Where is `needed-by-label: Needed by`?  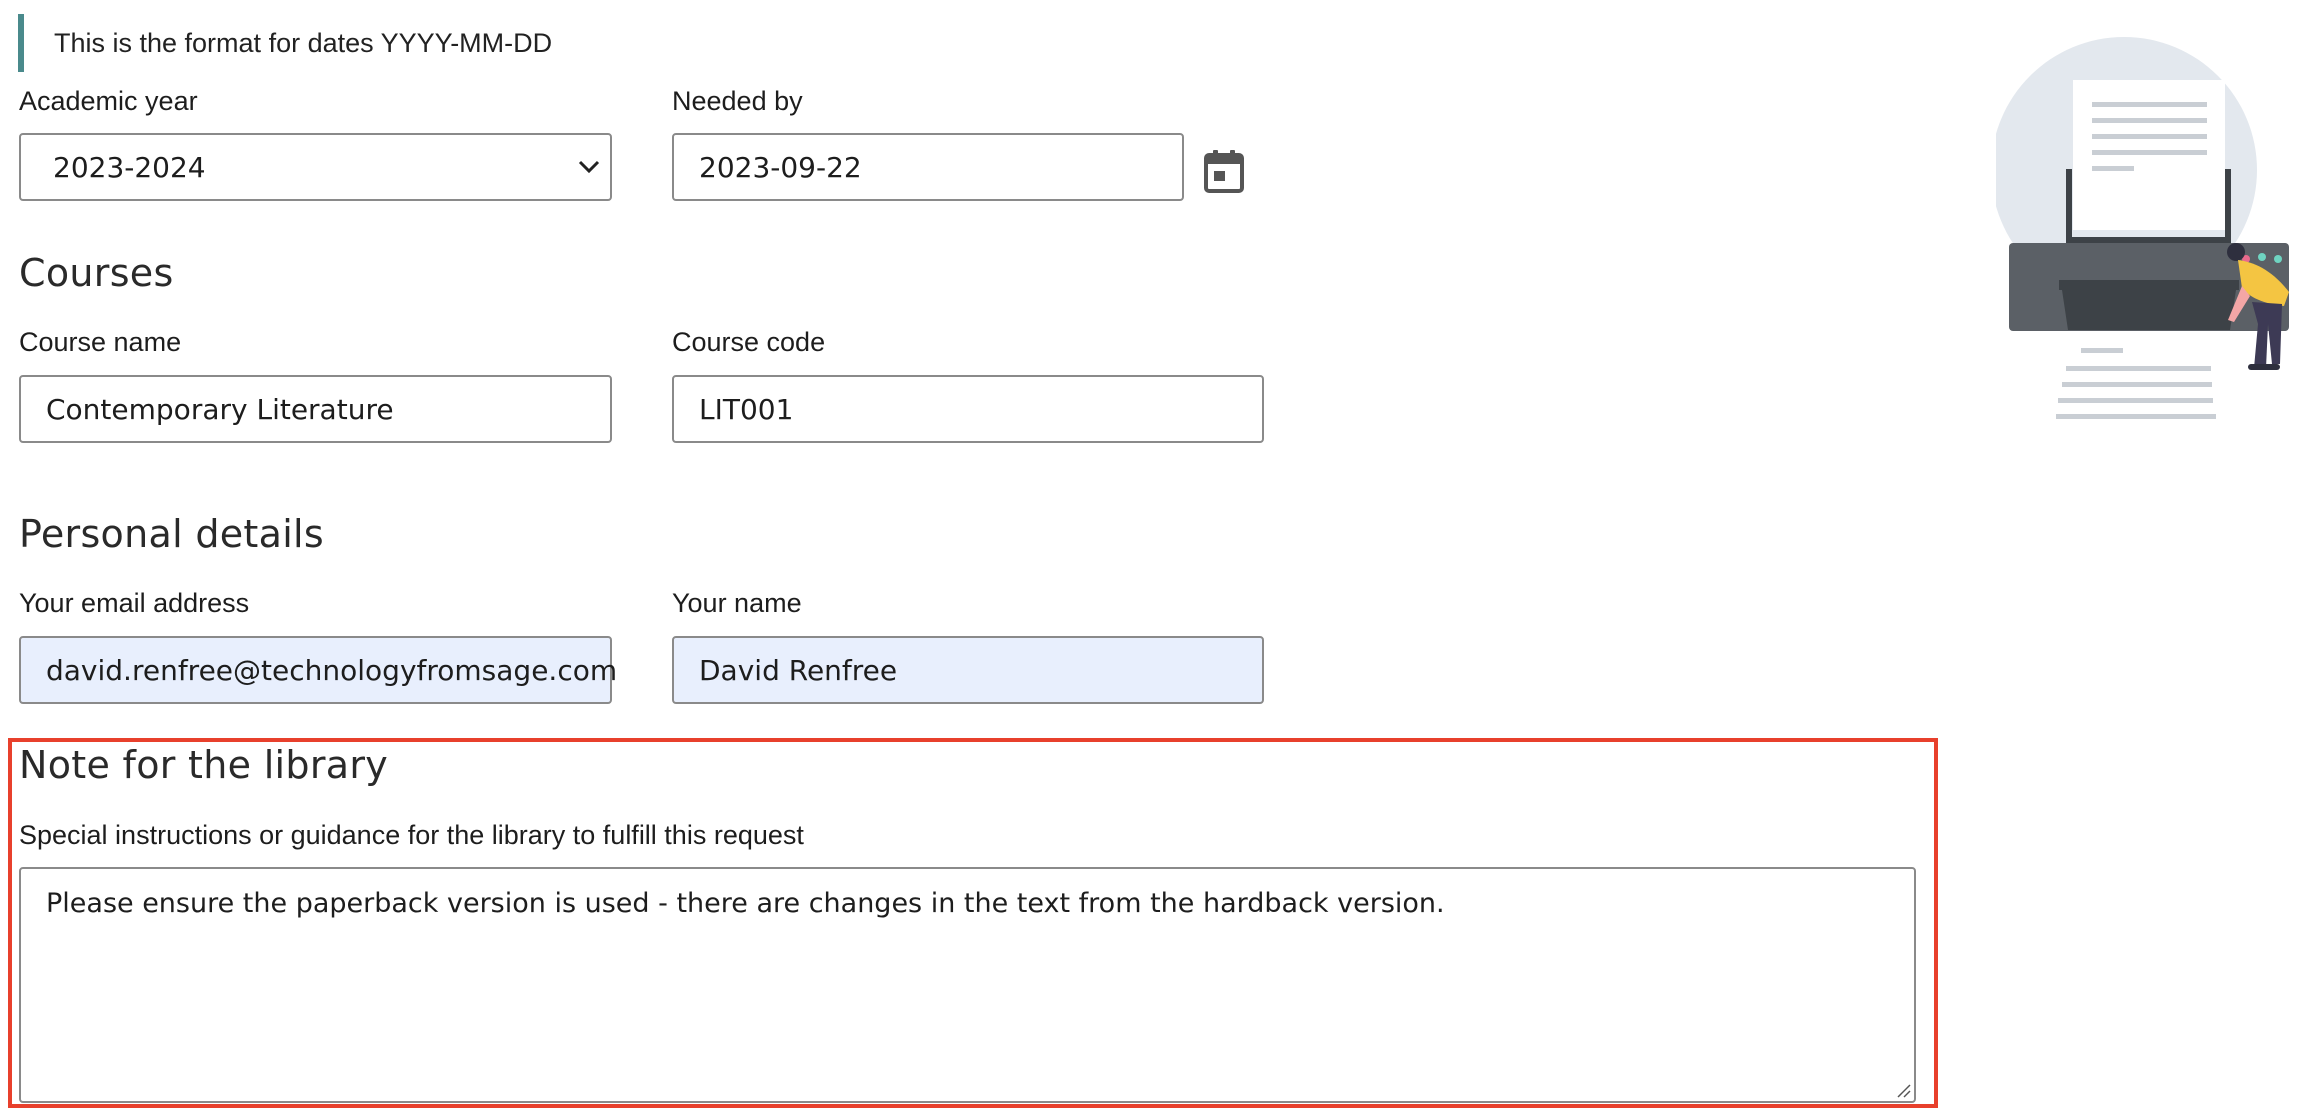
needed-by-label: Needed by is located at coordinates (737, 101).